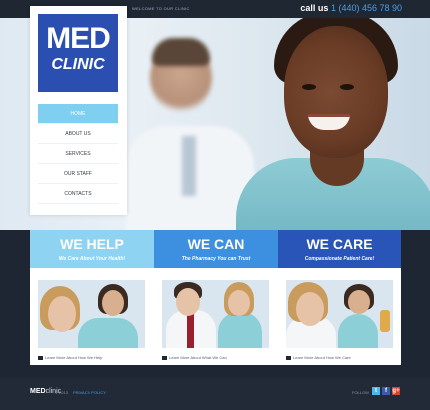 This screenshot has height=410, width=430. Describe the element at coordinates (322, 357) in the screenshot. I see `link-text: Learn More About How We Care` at that location.